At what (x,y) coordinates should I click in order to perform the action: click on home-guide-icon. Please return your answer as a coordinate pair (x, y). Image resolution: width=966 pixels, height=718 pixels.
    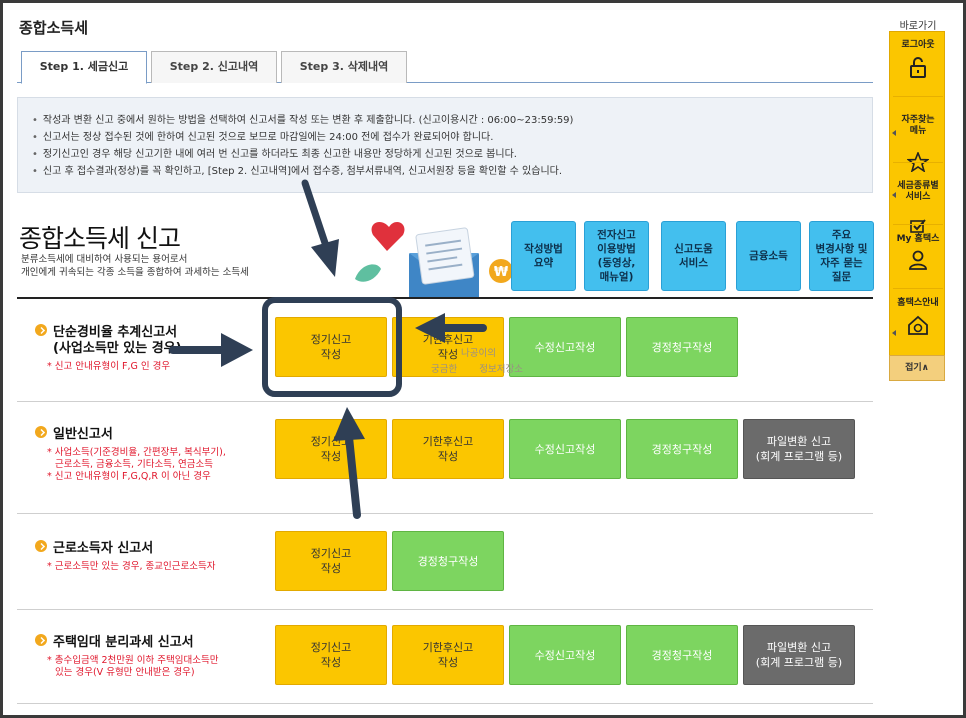
    Looking at the image, I should click on (918, 325).